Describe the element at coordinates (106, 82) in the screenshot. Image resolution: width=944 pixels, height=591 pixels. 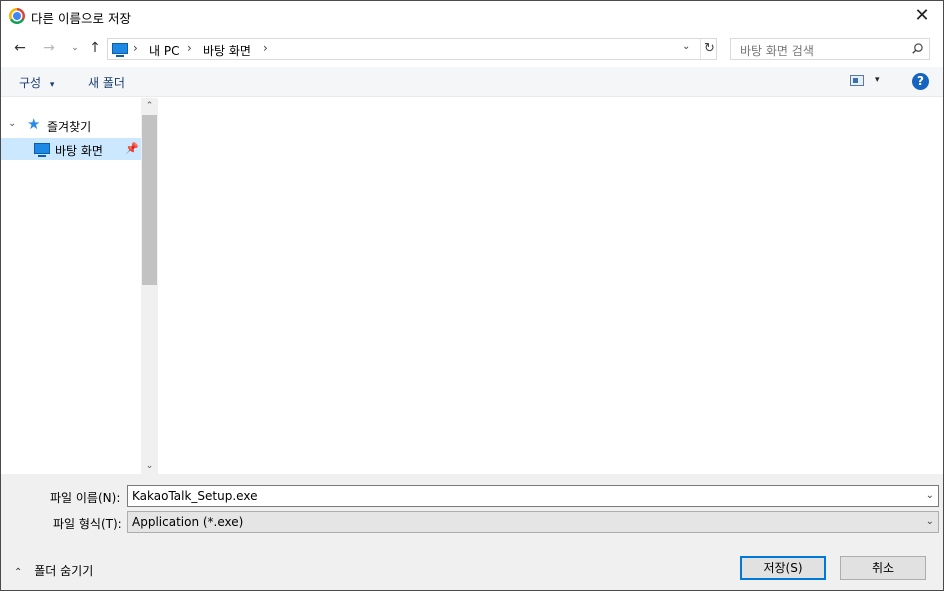
I see `new-folder-button: 새 폴더` at that location.